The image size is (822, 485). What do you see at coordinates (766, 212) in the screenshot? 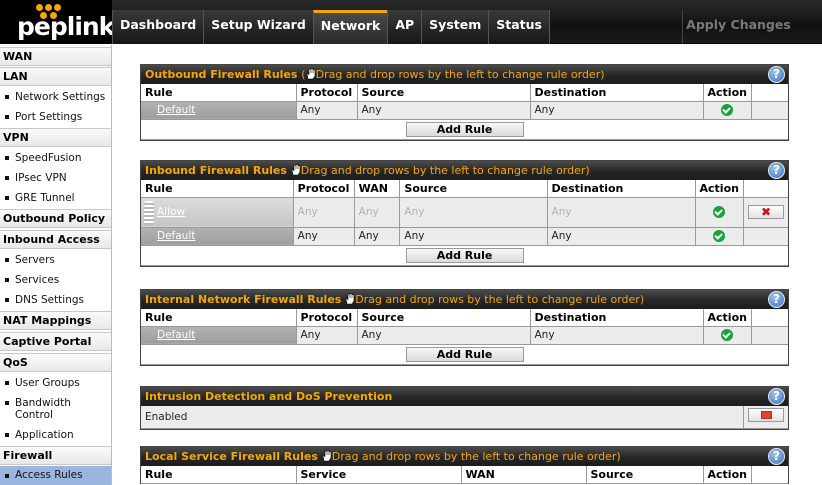
I see `delete-rule-button: ✖` at bounding box center [766, 212].